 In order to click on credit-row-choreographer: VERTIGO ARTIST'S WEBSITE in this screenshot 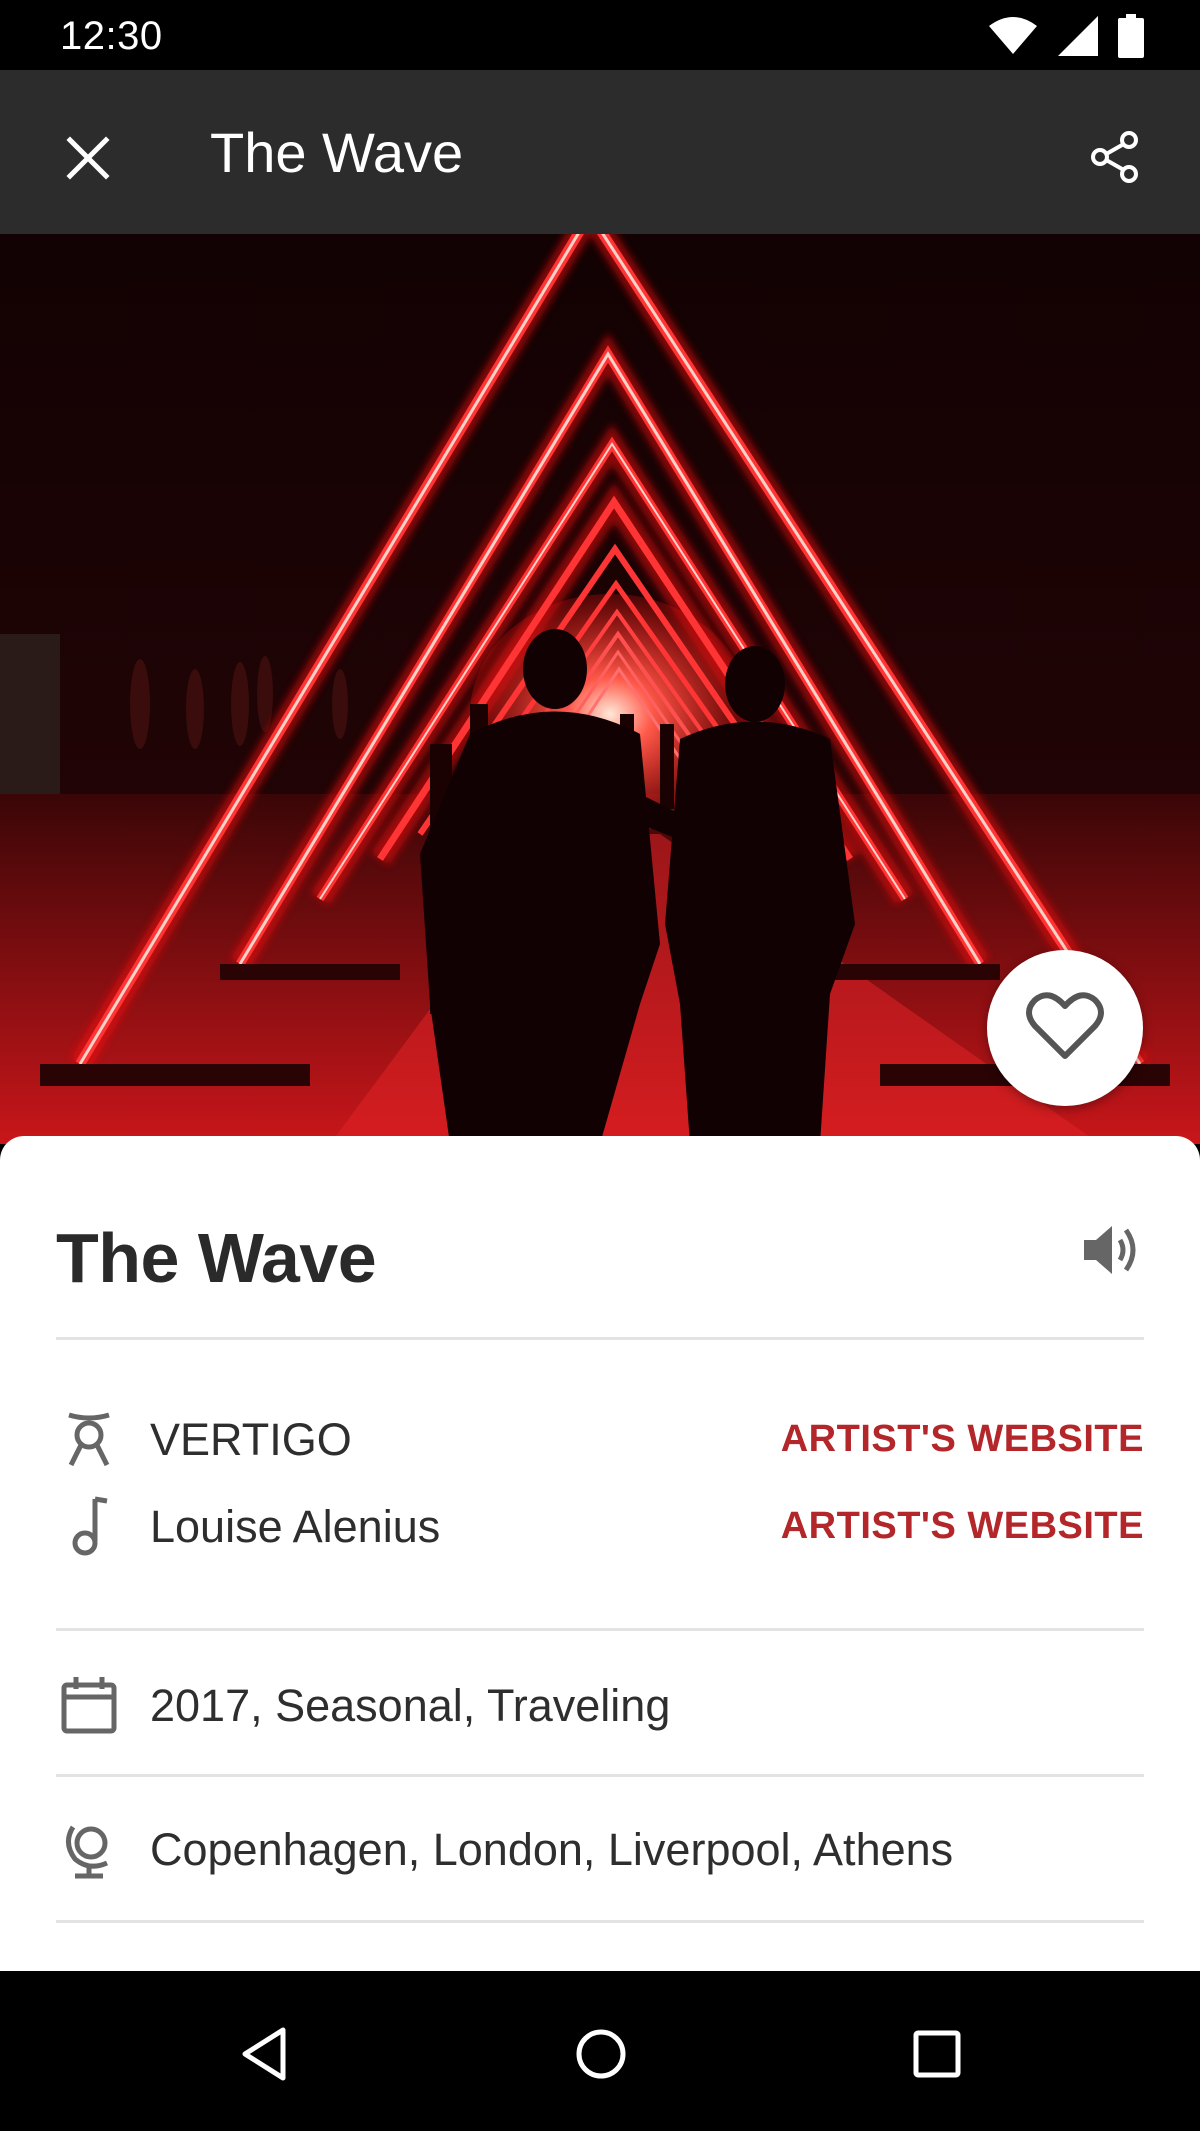, I will do `click(600, 1439)`.